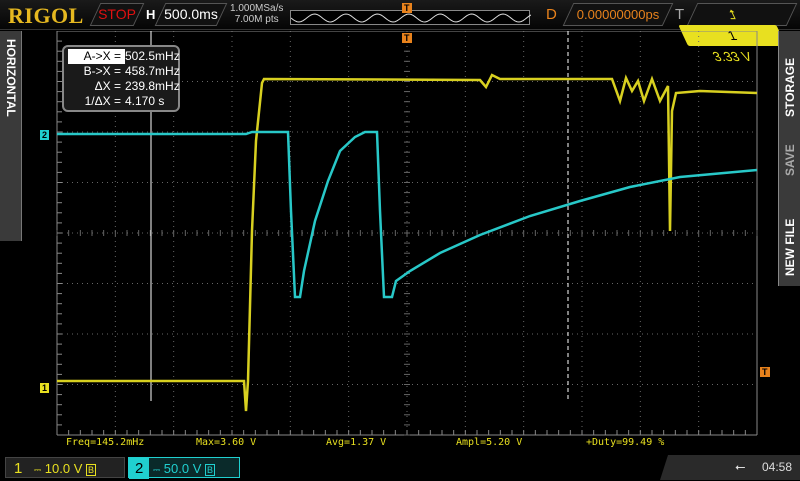 Image resolution: width=800 pixels, height=481 pixels. Describe the element at coordinates (45, 135) in the screenshot. I see `ch2-offset-marker: 2` at that location.